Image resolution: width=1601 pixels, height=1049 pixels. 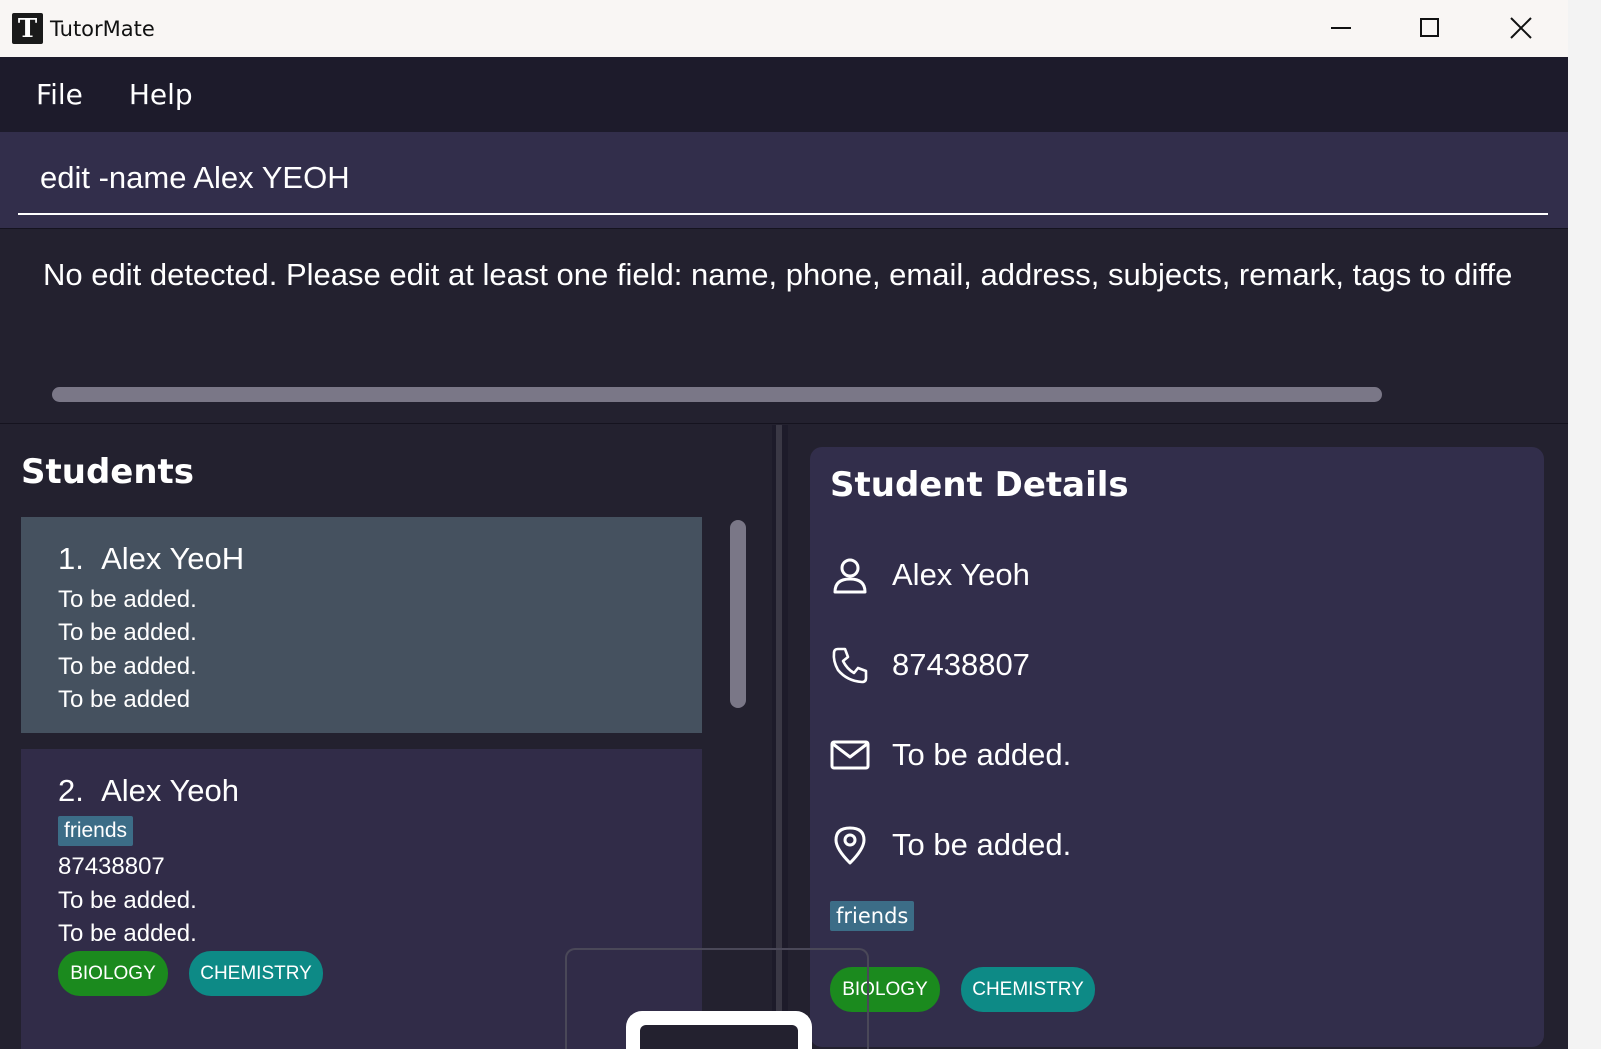 What do you see at coordinates (961, 574) in the screenshot?
I see `detail-name: Alex Yeoh` at bounding box center [961, 574].